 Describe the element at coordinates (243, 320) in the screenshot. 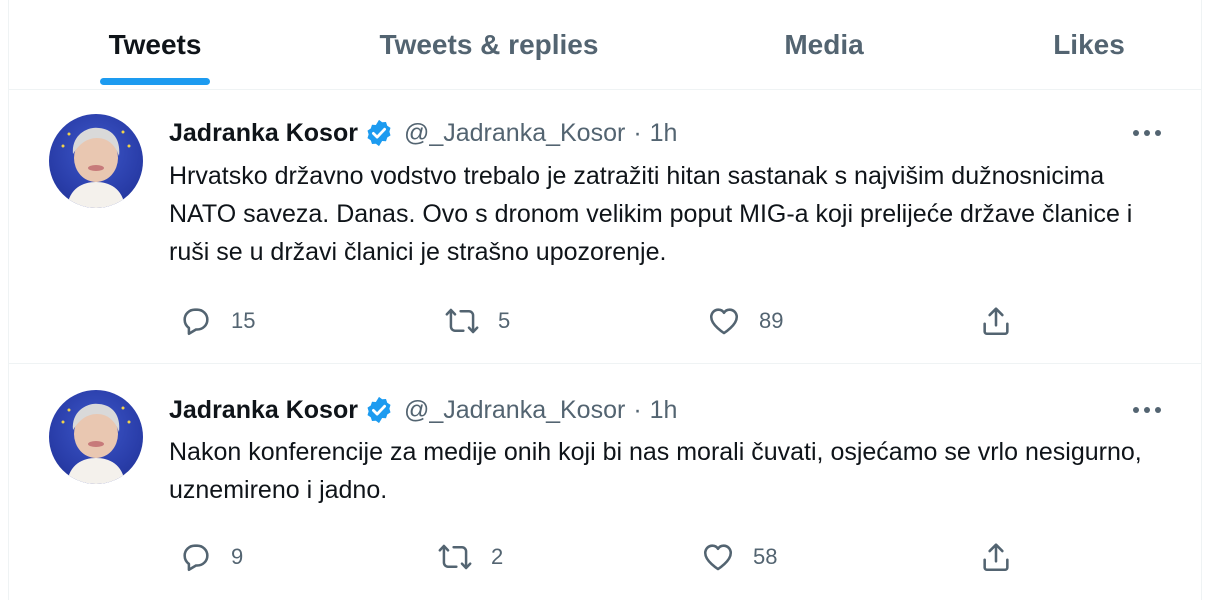

I see `reply-count: 15` at that location.